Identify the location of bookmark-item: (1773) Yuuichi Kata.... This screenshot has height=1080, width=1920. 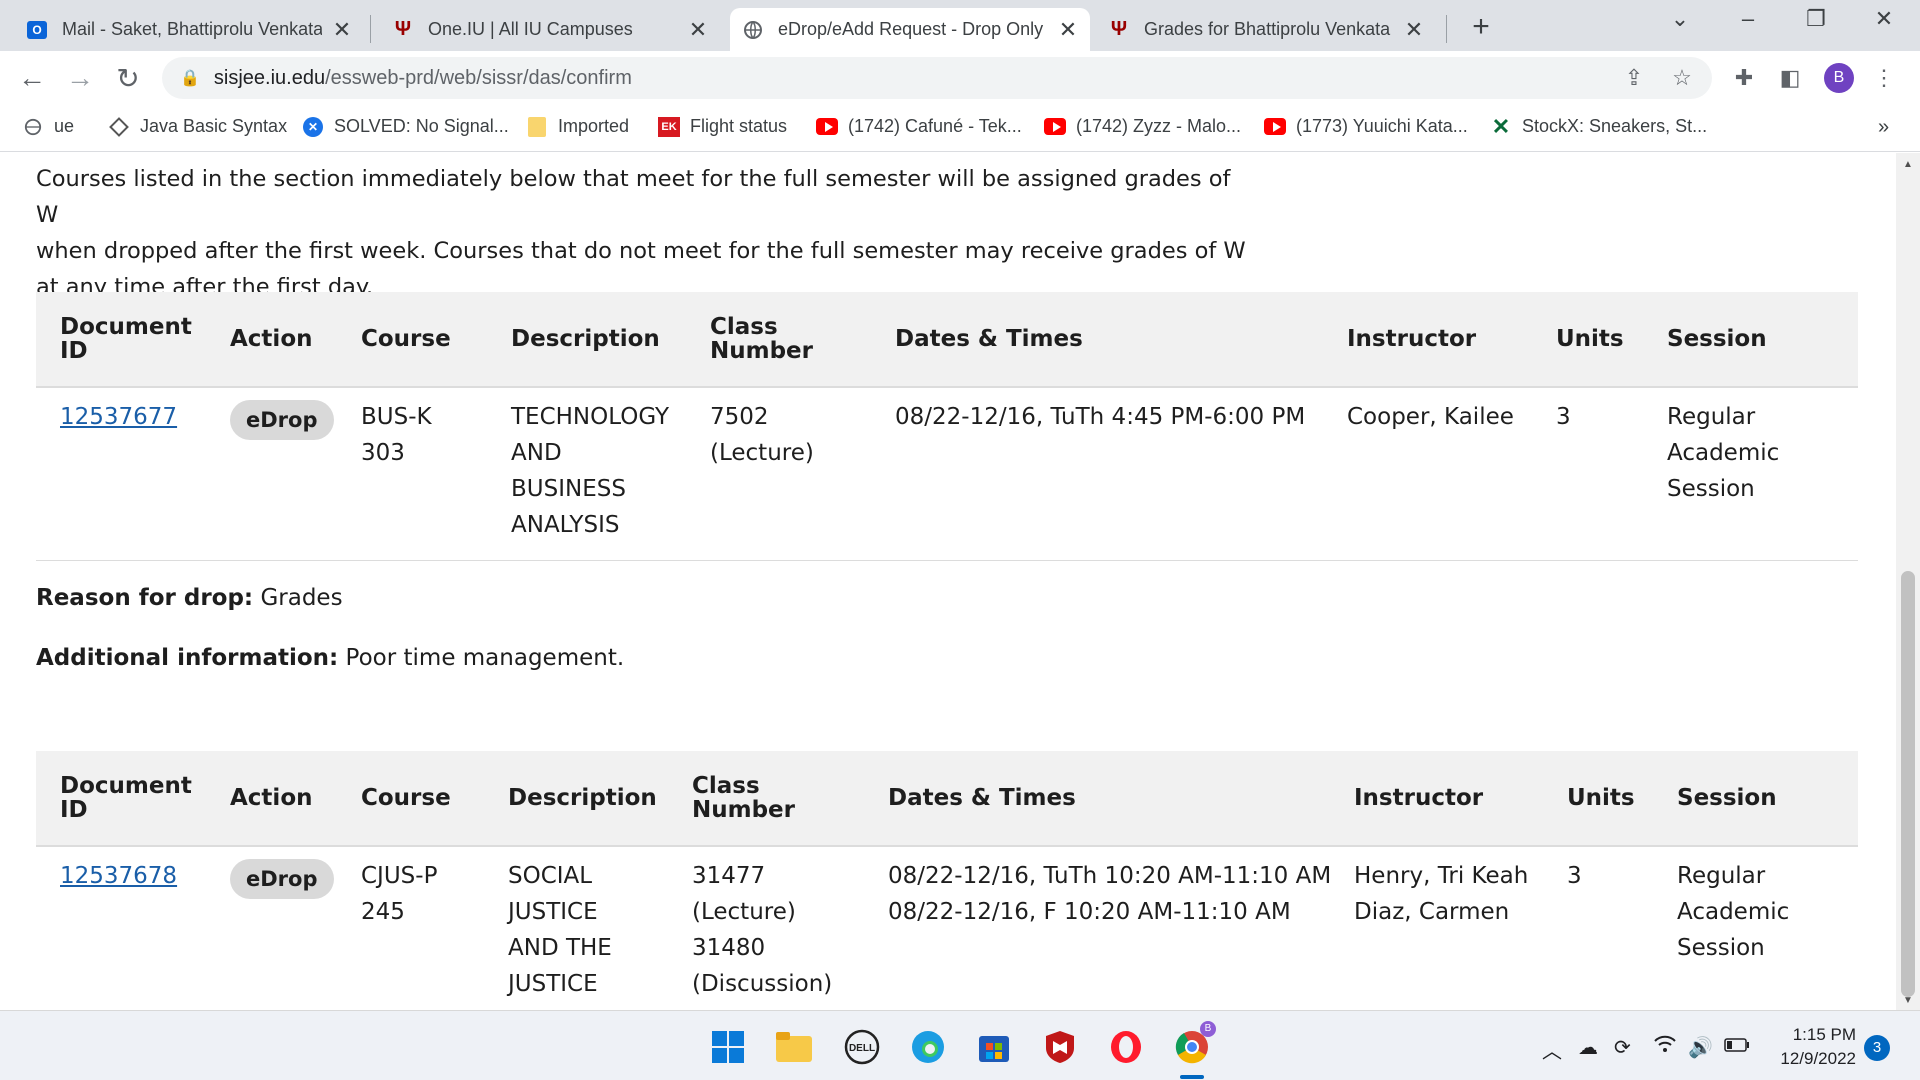
(1366, 126).